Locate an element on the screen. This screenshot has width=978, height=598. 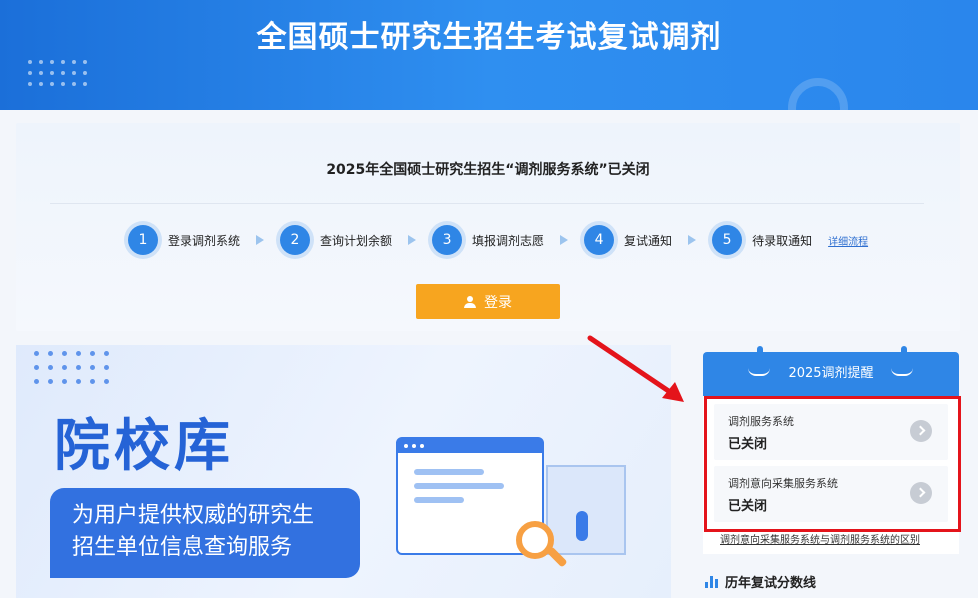
step-label: 复试通知 is located at coordinates (648, 240).